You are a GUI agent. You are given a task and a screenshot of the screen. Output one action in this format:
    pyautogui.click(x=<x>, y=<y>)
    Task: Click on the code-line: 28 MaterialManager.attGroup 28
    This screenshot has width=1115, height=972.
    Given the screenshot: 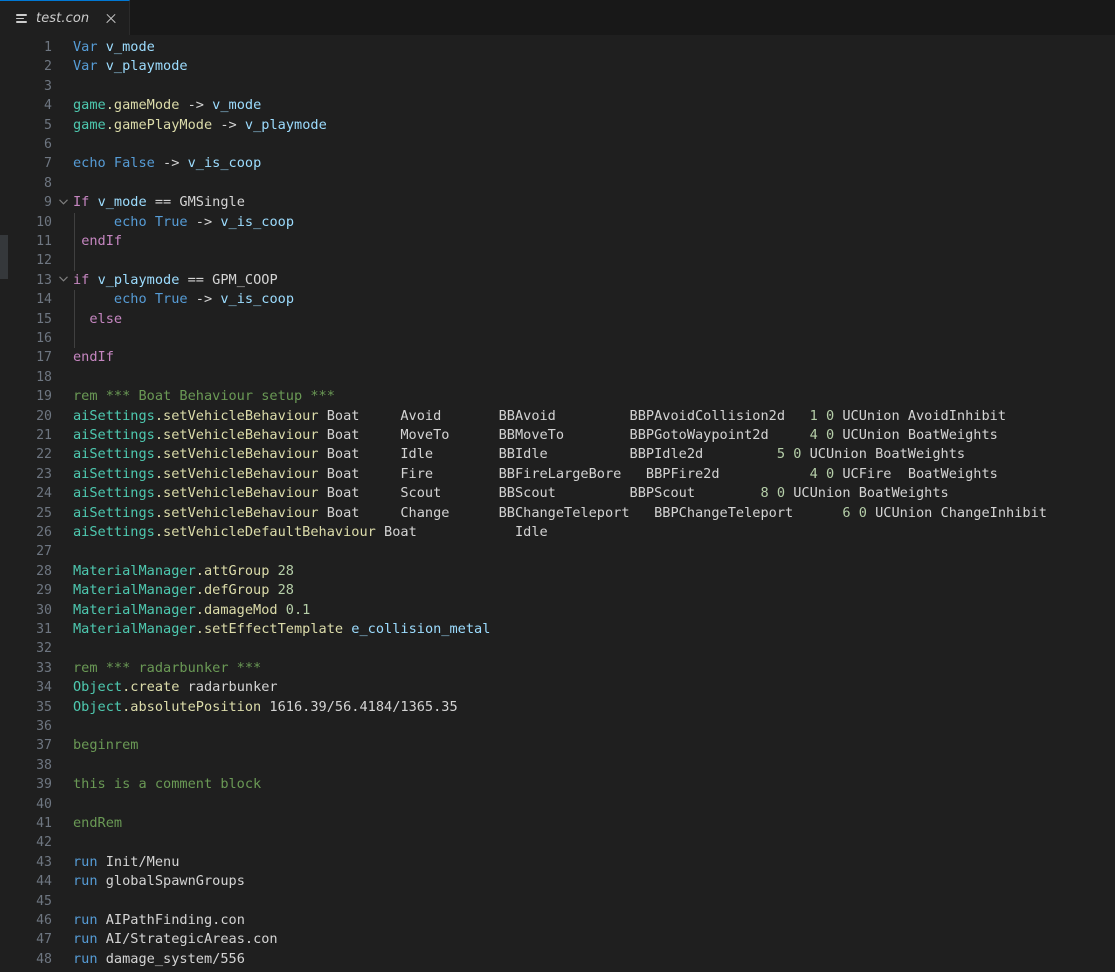 What is the action you would take?
    pyautogui.click(x=557, y=571)
    